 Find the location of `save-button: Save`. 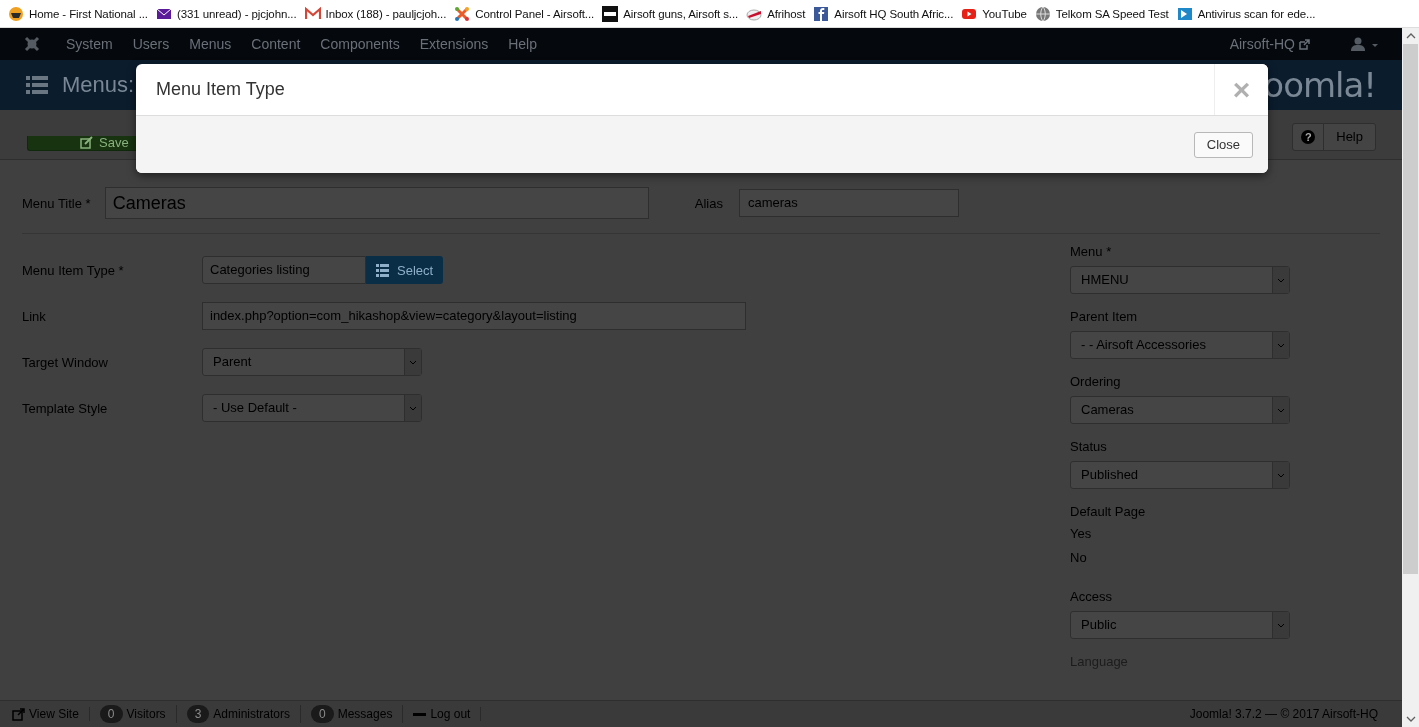

save-button: Save is located at coordinates (81, 143).